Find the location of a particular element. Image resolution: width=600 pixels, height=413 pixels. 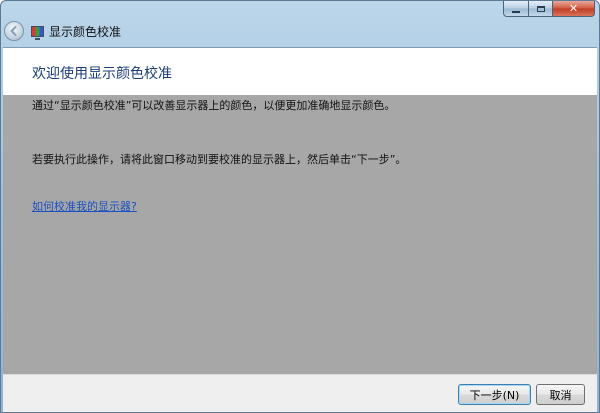

page-title: 欢迎使用显示颜色校准 is located at coordinates (102, 74).